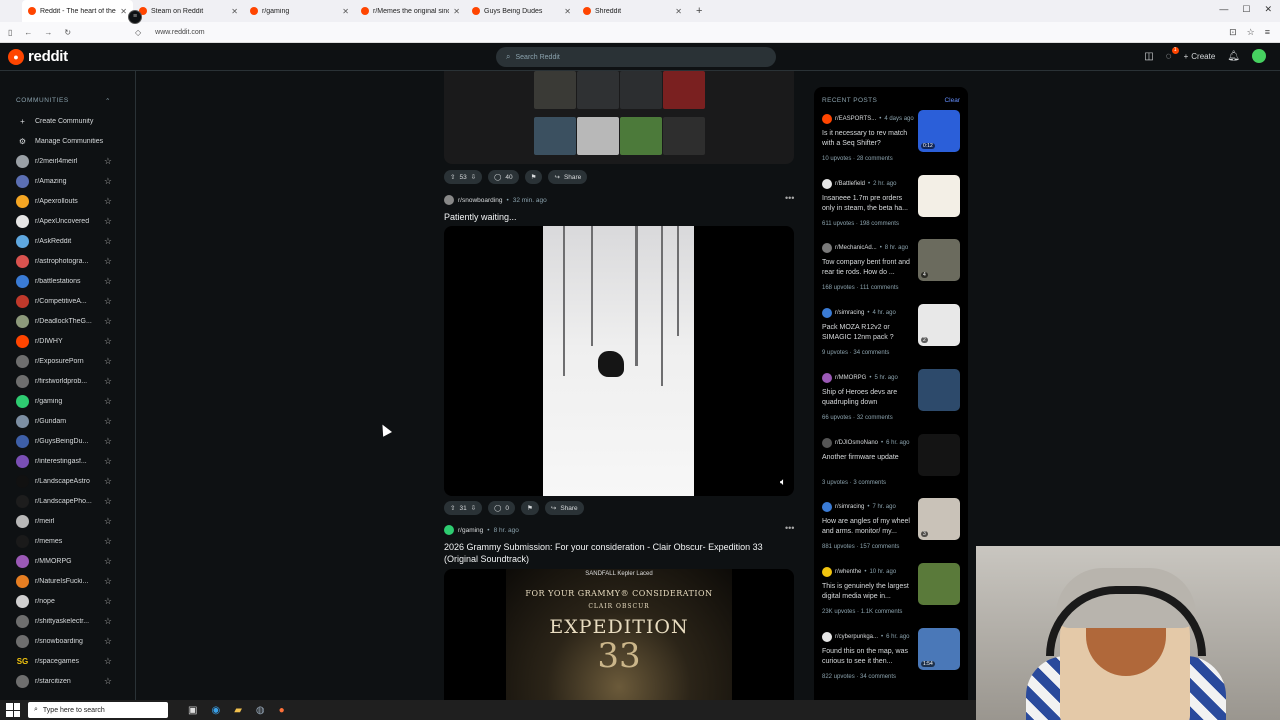  Describe the element at coordinates (699, 11) in the screenshot. I see `new-tab-button: +` at that location.